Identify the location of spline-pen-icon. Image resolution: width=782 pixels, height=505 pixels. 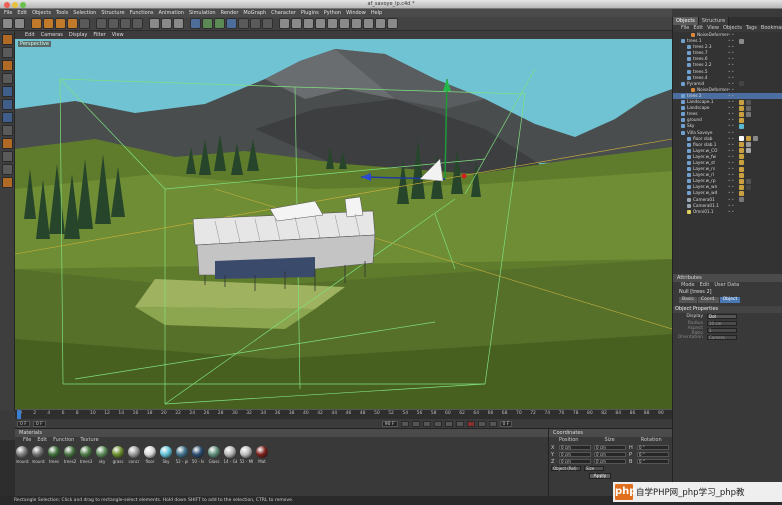
(284, 23).